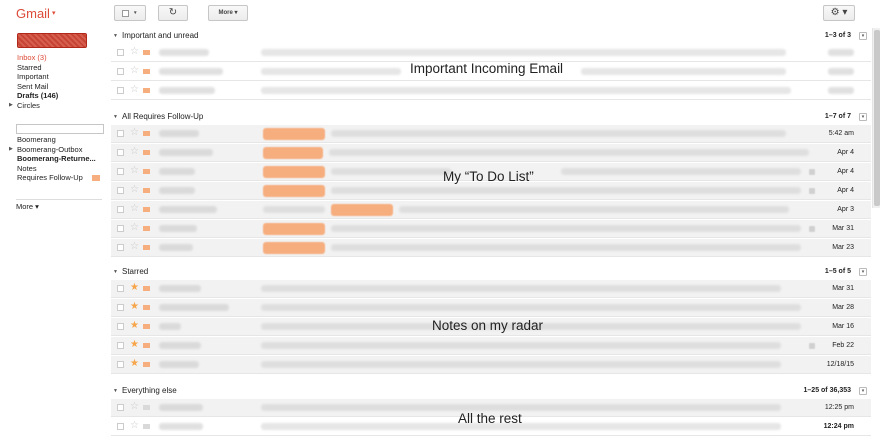 The image size is (880, 444). What do you see at coordinates (52, 58) in the screenshot?
I see `sidebar-item-inbox: Inbox (3)` at bounding box center [52, 58].